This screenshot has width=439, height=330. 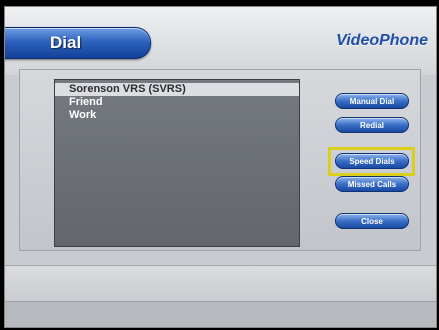 I want to click on manual-dial-button: Manual Dial, so click(x=372, y=101).